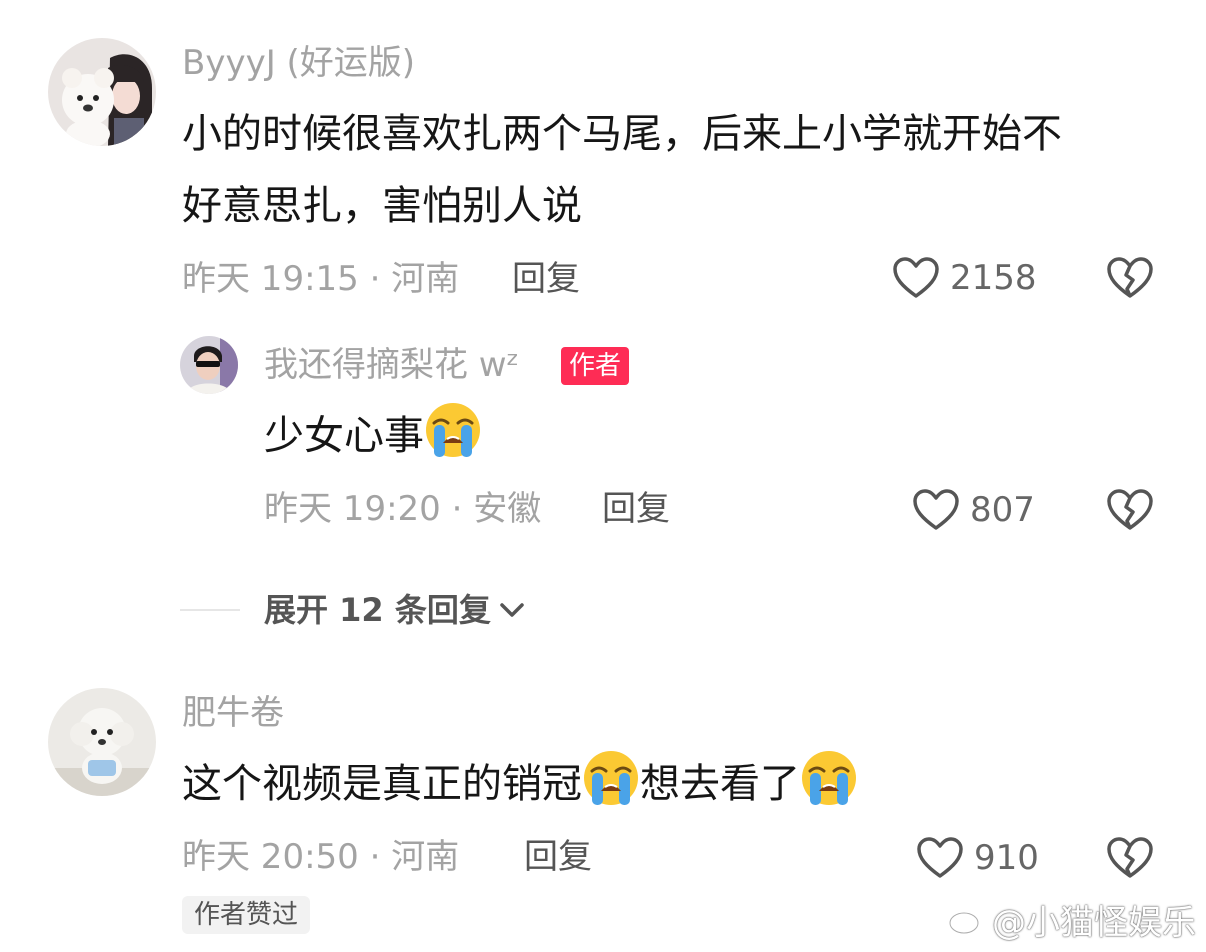 Image resolution: width=1206 pixels, height=952 pixels. Describe the element at coordinates (967, 920) in the screenshot. I see `weibo-logo-icon` at that location.